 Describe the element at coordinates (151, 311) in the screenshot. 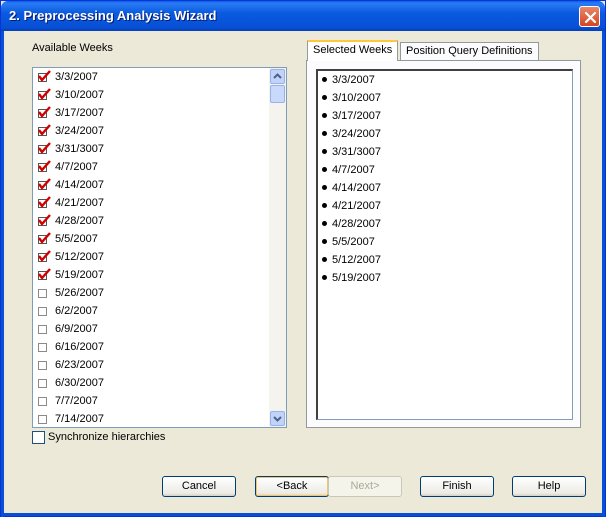

I see `list-item: 6/2/2007` at that location.